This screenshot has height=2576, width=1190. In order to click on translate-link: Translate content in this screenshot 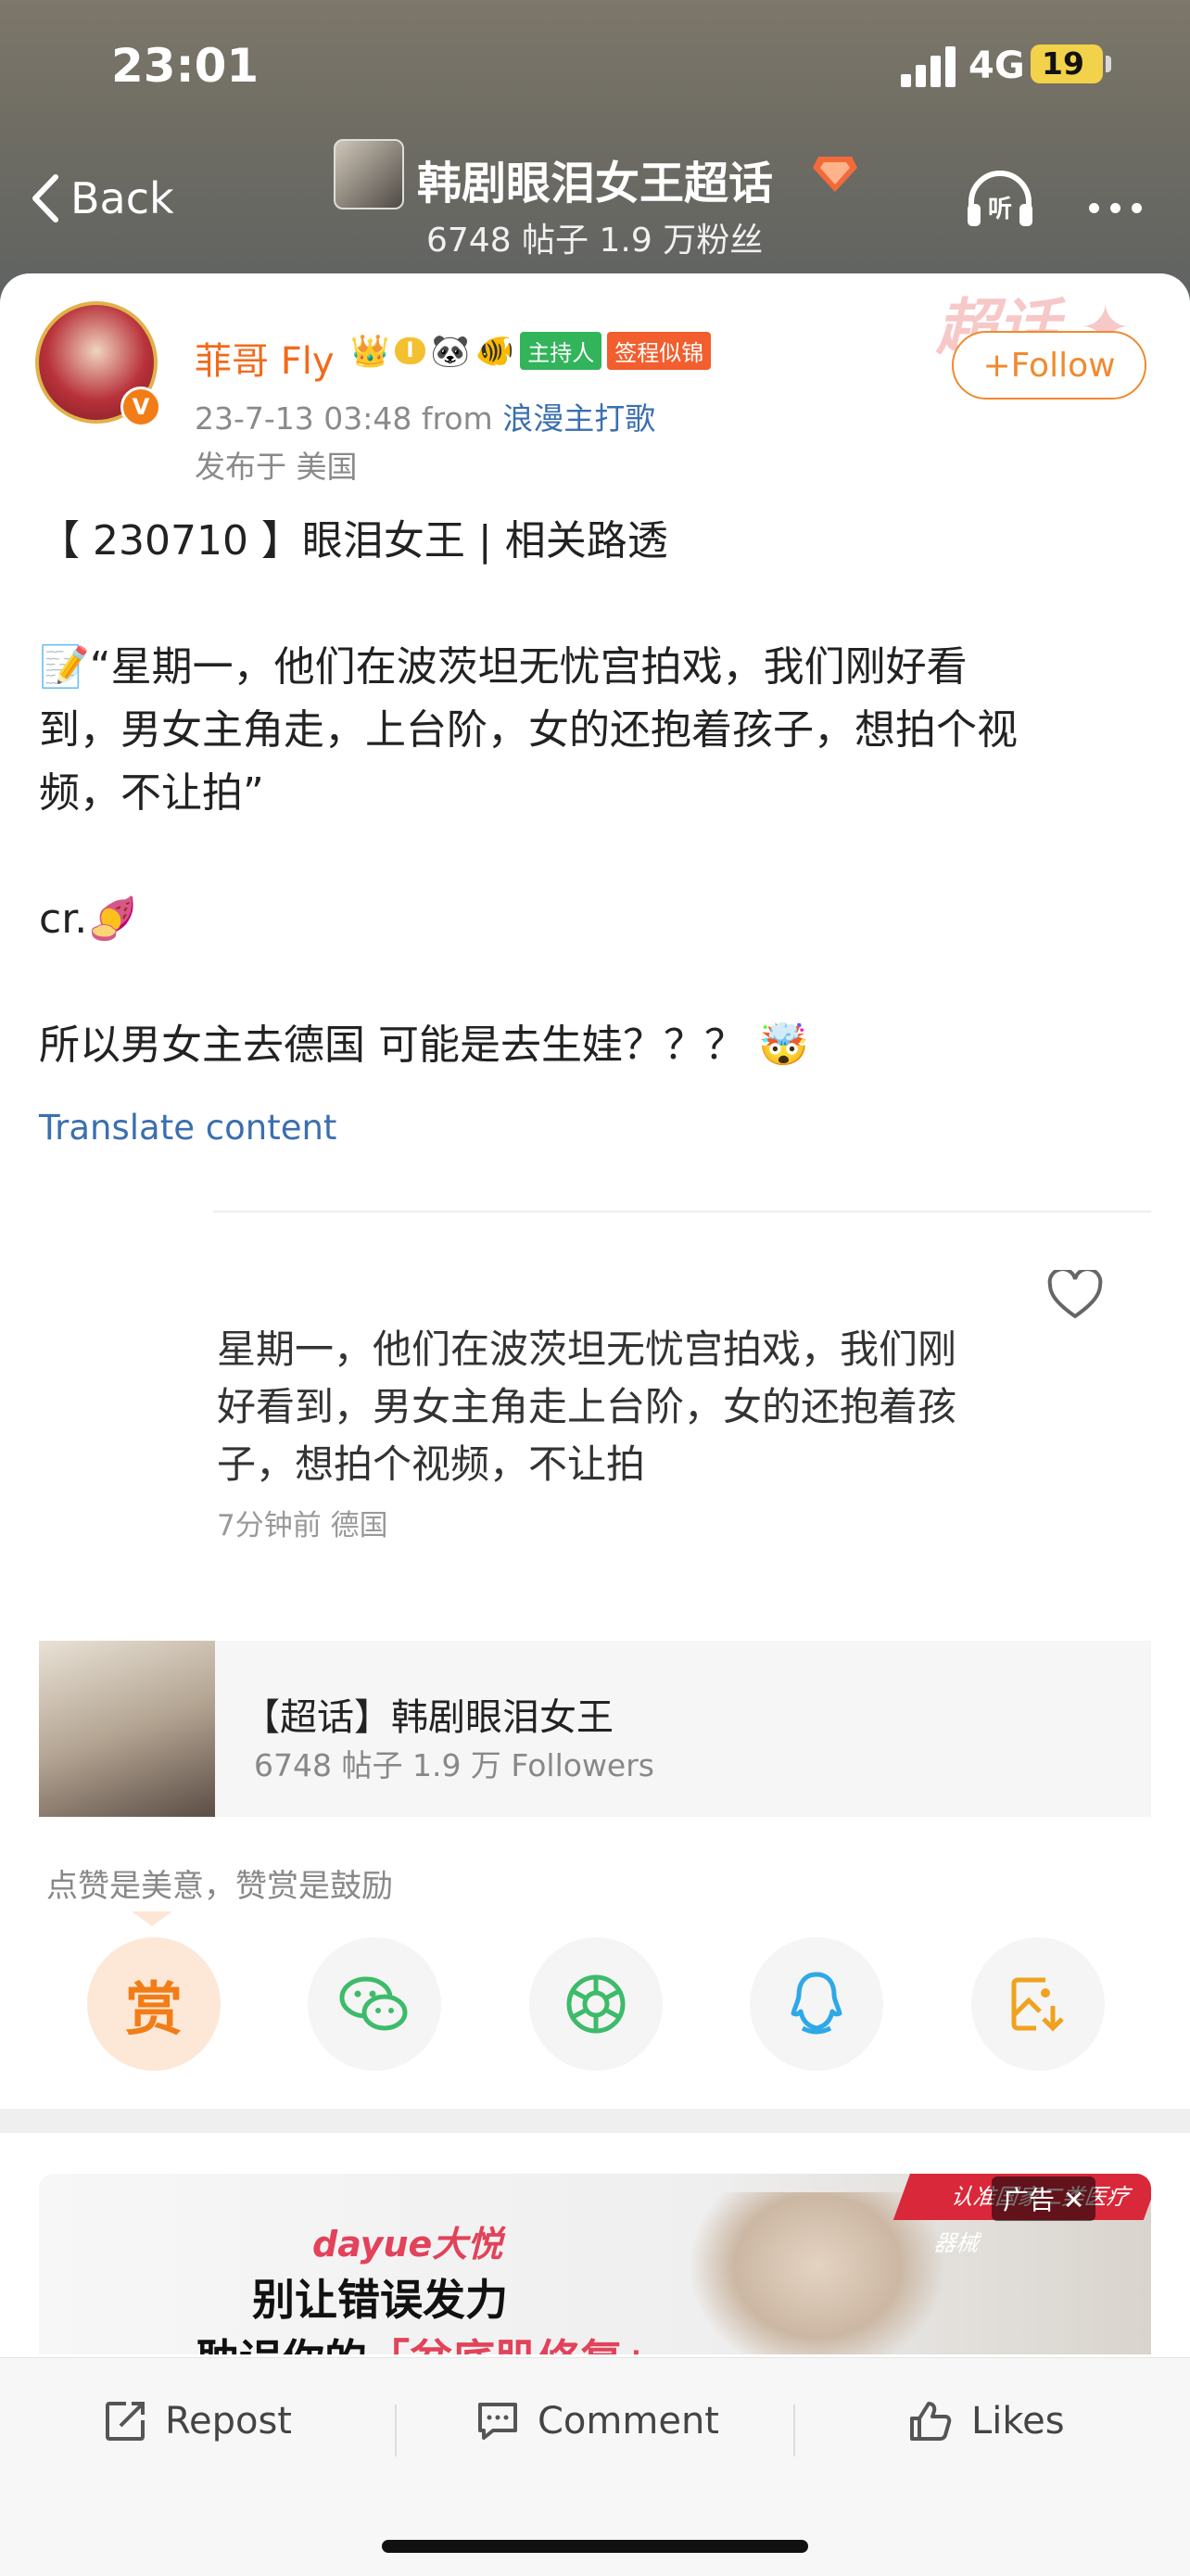, I will do `click(187, 1128)`.